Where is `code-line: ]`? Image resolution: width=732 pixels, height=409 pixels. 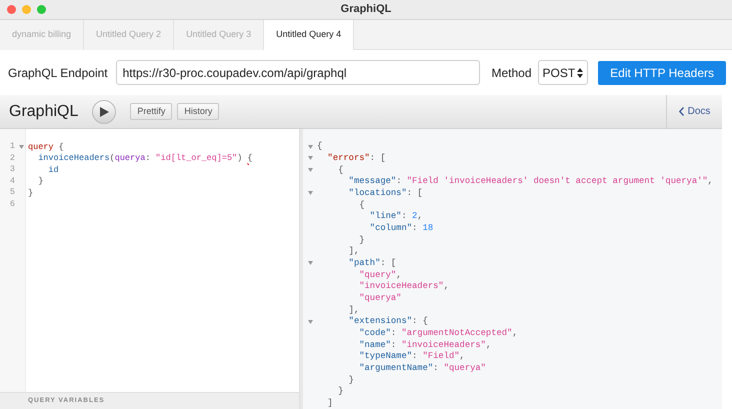
code-line: ] is located at coordinates (329, 403).